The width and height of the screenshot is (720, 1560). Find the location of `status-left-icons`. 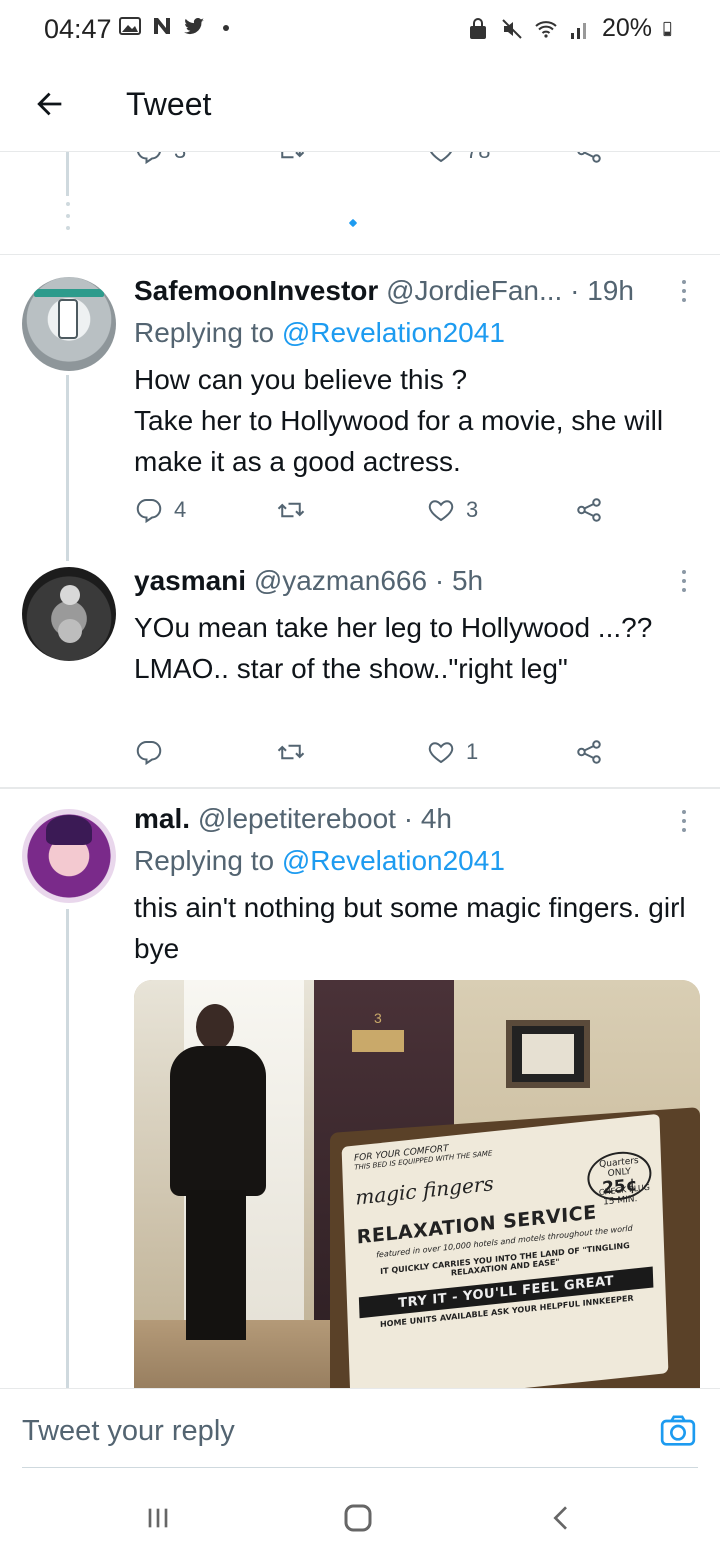

status-left-icons is located at coordinates (178, 26).